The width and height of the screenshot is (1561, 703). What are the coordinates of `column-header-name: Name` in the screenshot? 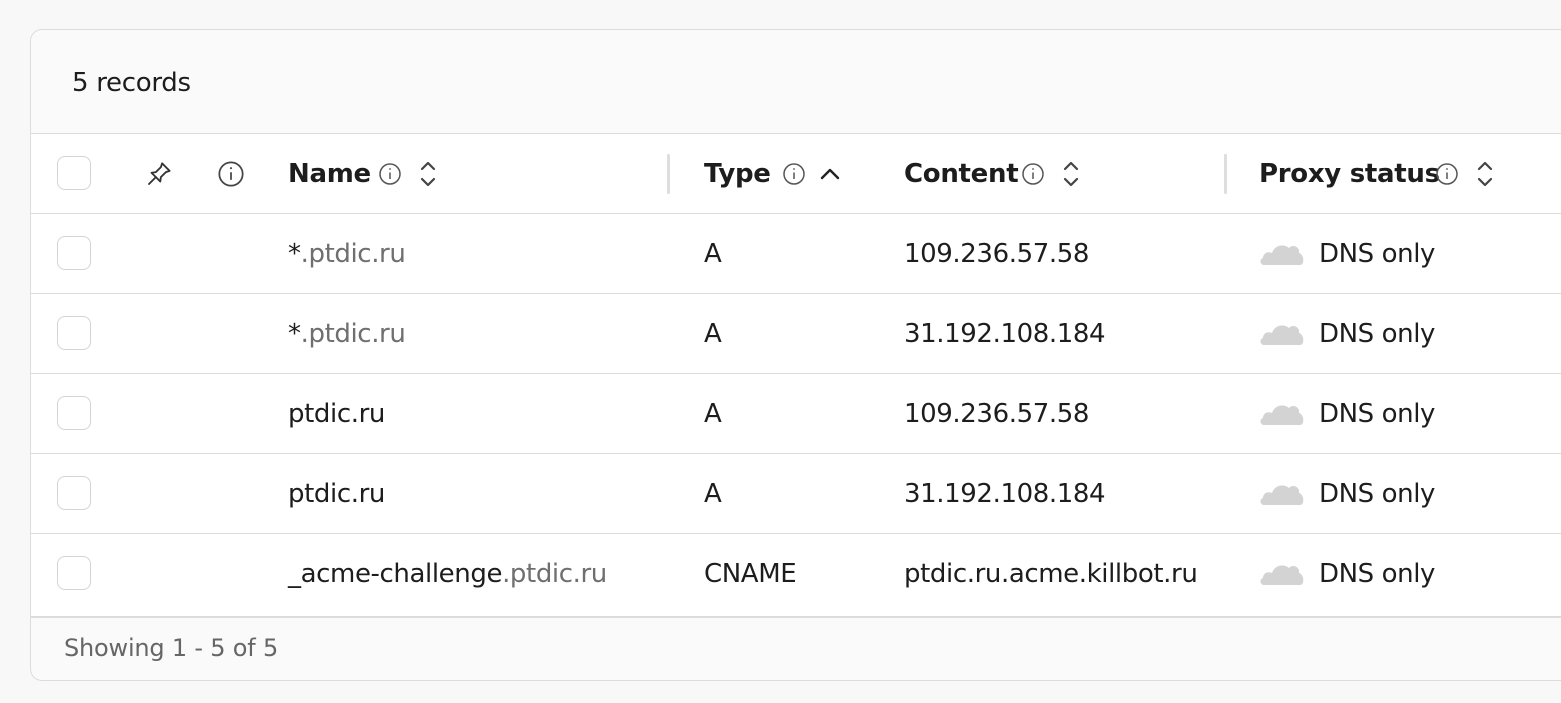 It's located at (329, 174).